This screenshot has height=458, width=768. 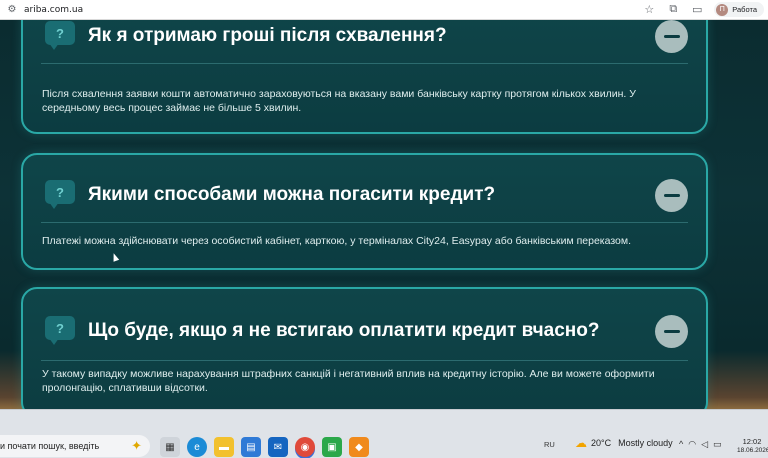 I want to click on faq-question: Як я отримаю гроші після схвалення?, so click(x=267, y=35).